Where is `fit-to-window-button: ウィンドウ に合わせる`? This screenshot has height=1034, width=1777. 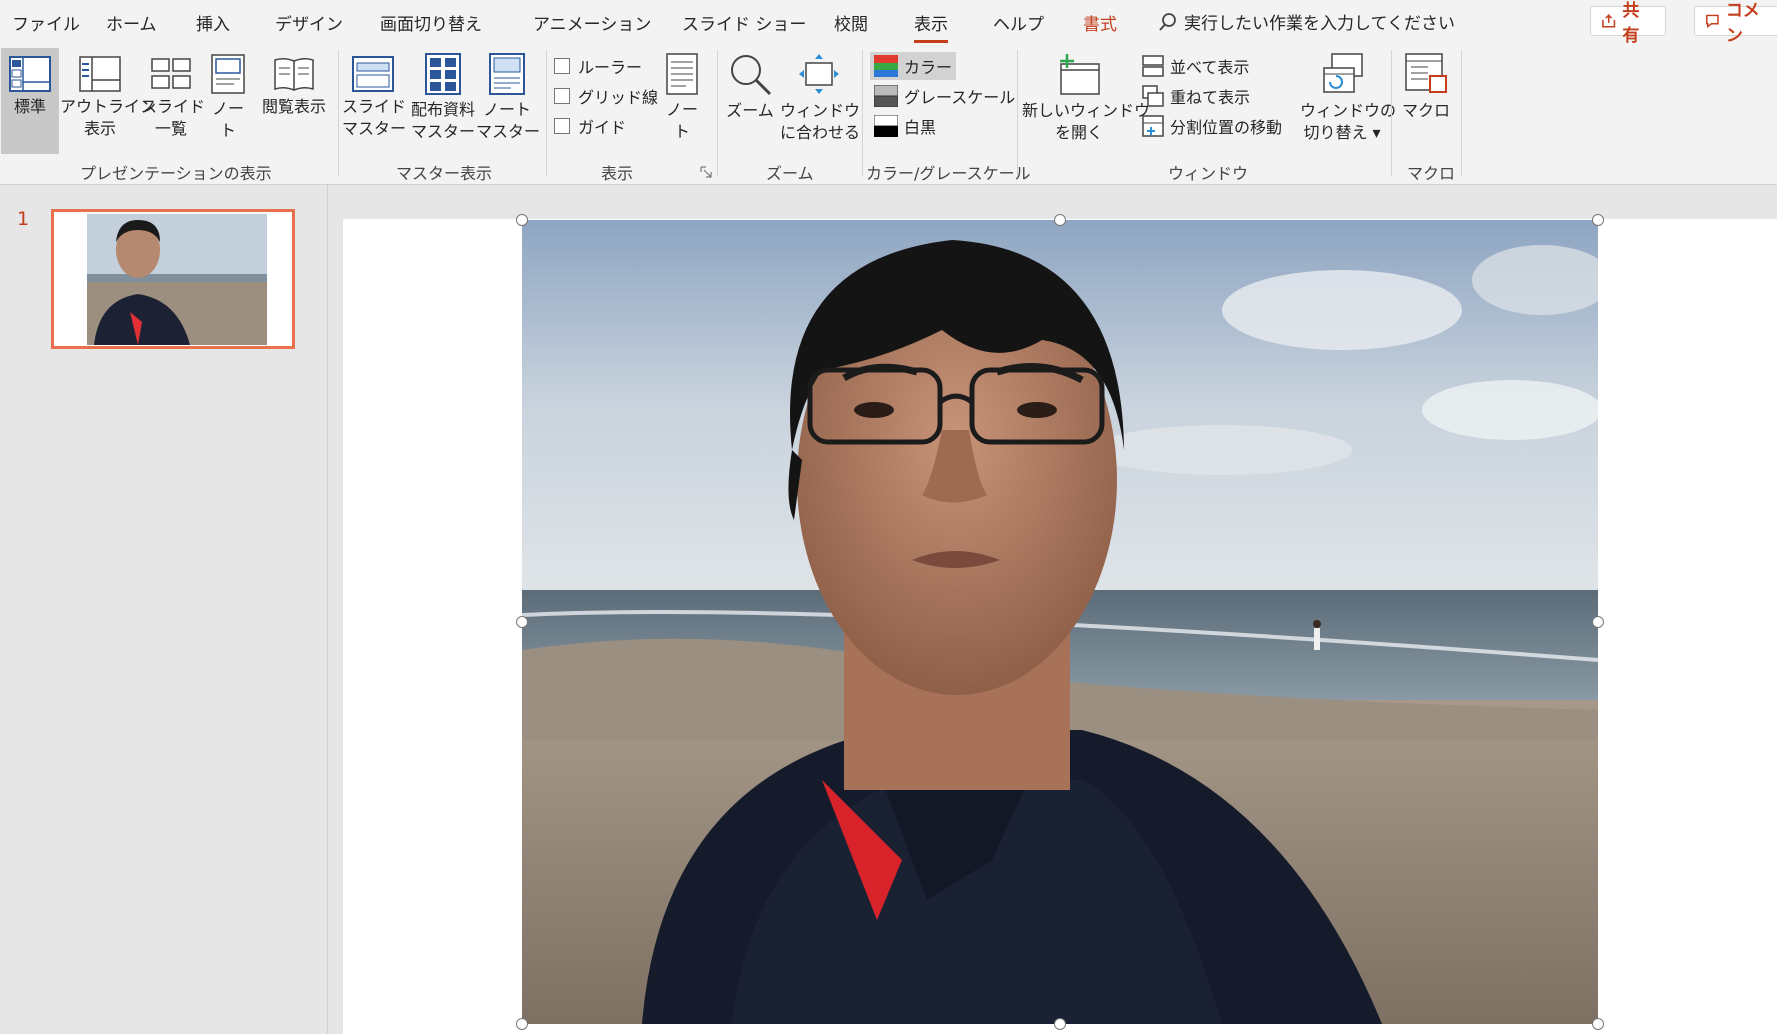
fit-to-window-button: ウィンドウ に合わせる is located at coordinates (820, 96).